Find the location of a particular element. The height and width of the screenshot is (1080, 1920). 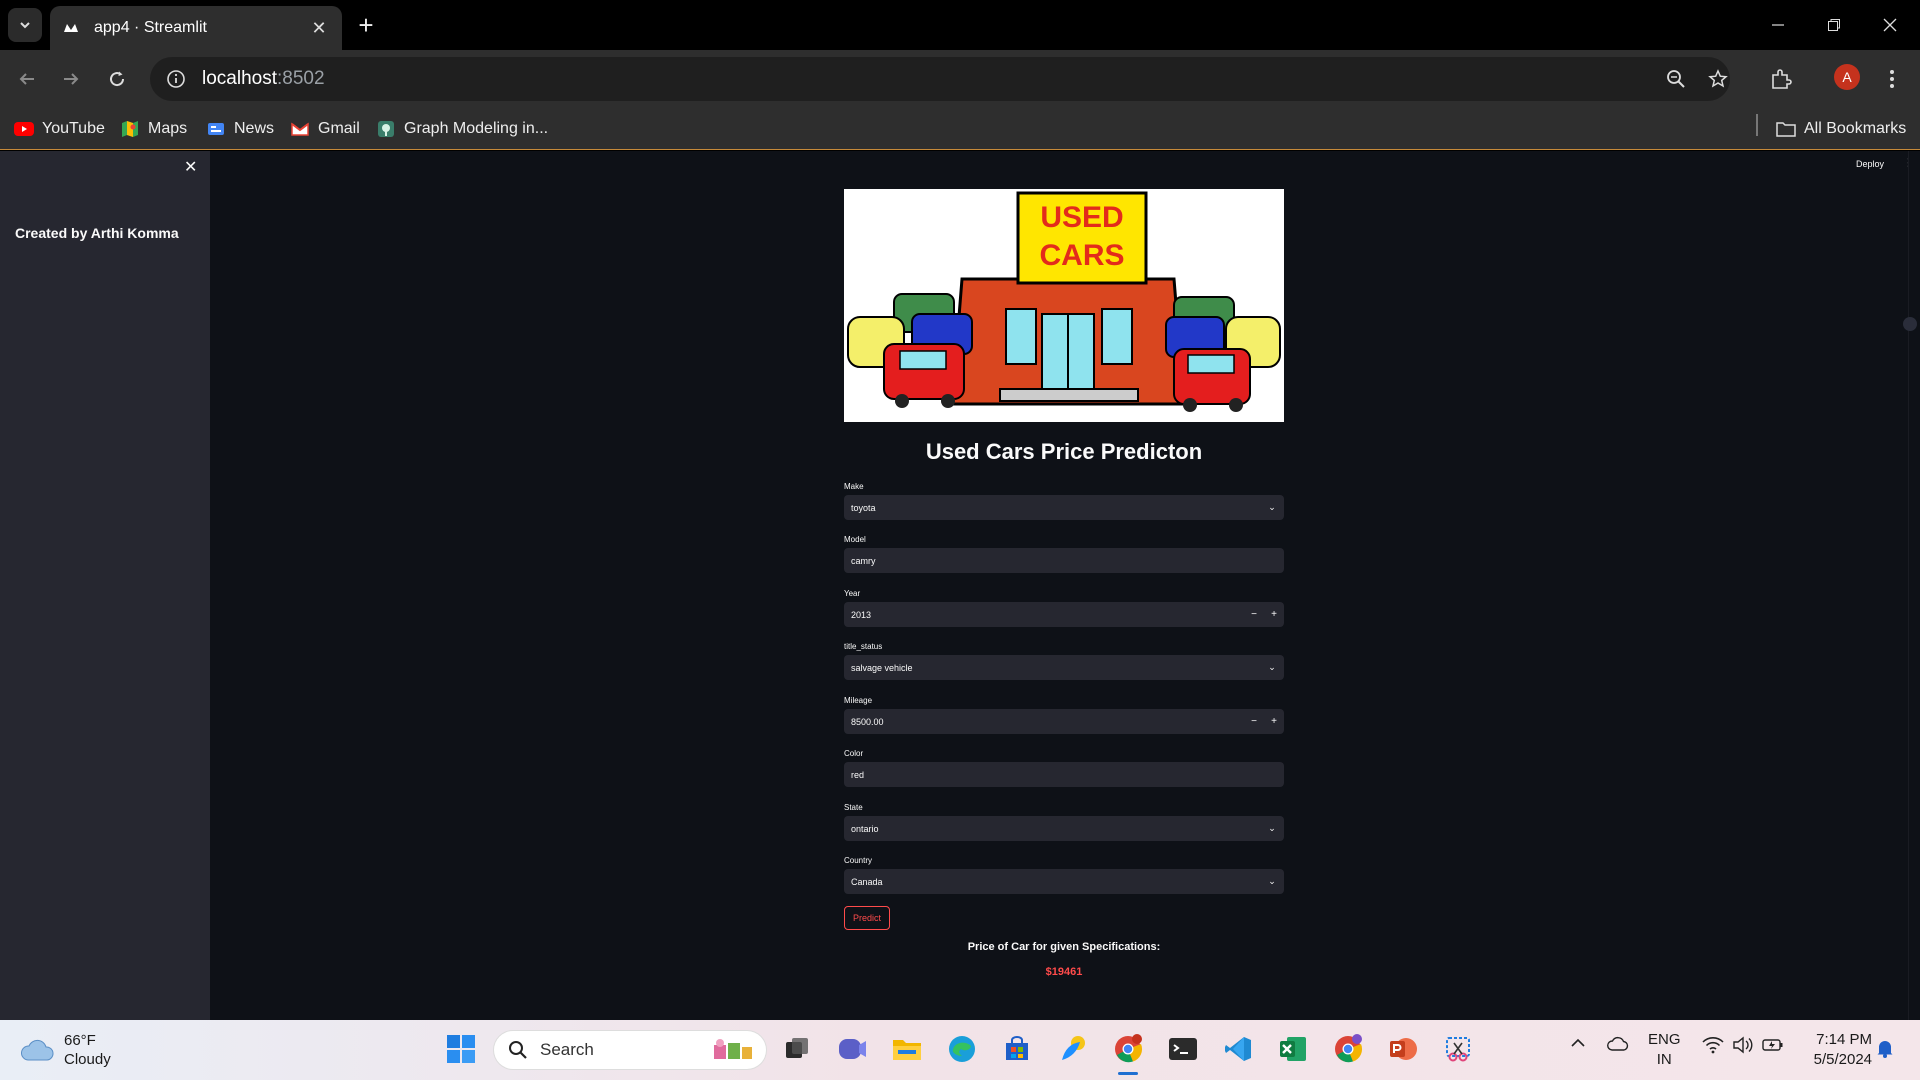

volume-tray is located at coordinates (1743, 1046).